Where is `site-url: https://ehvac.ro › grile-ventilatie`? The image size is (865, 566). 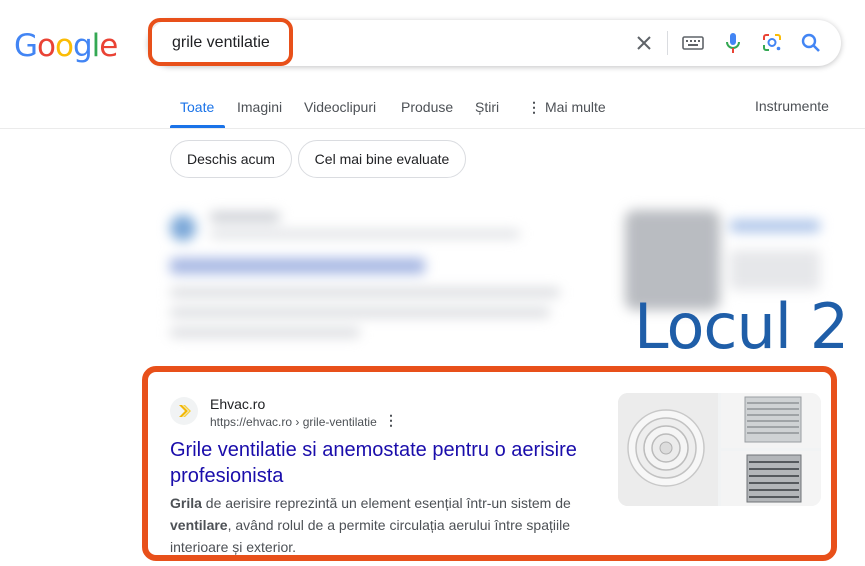 site-url: https://ehvac.ro › grile-ventilatie is located at coordinates (293, 422).